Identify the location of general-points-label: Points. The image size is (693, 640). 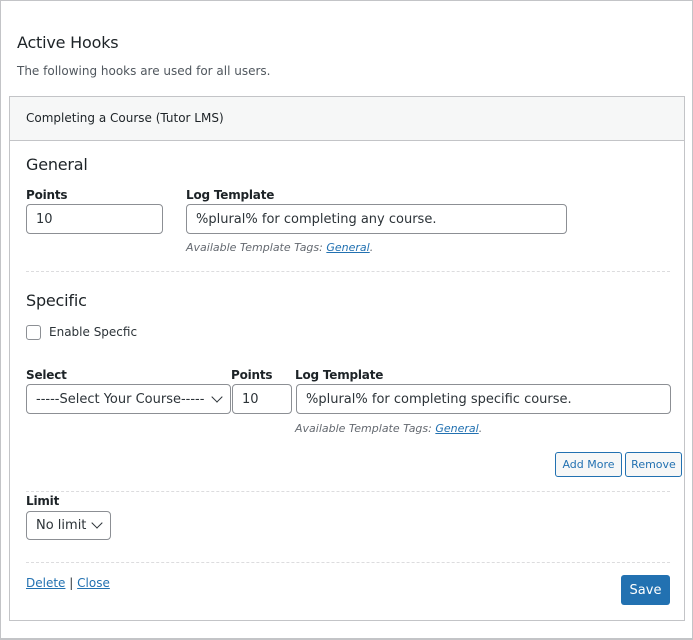
(47, 195).